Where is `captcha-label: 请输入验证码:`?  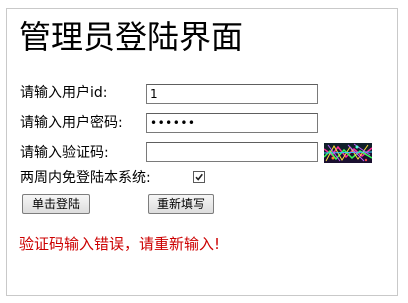
captcha-label: 请输入验证码: is located at coordinates (64, 153).